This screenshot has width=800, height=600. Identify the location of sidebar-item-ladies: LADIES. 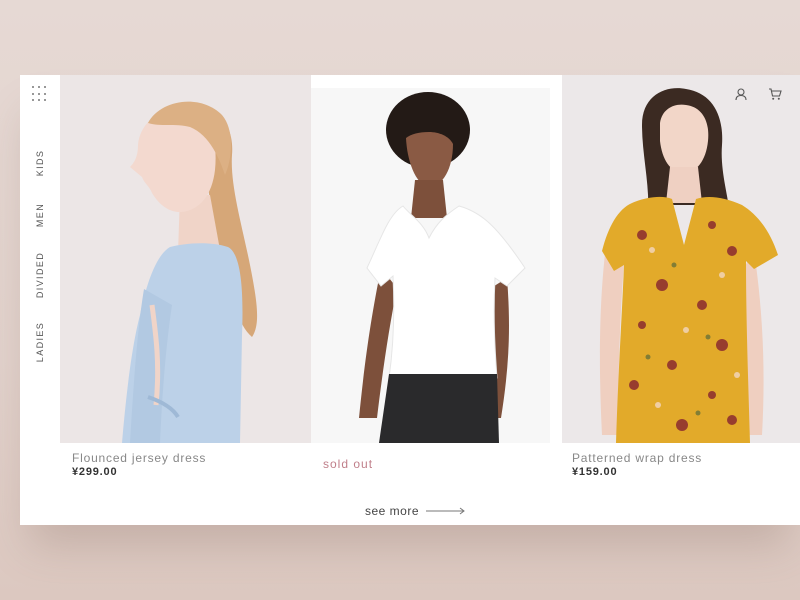
(40, 342).